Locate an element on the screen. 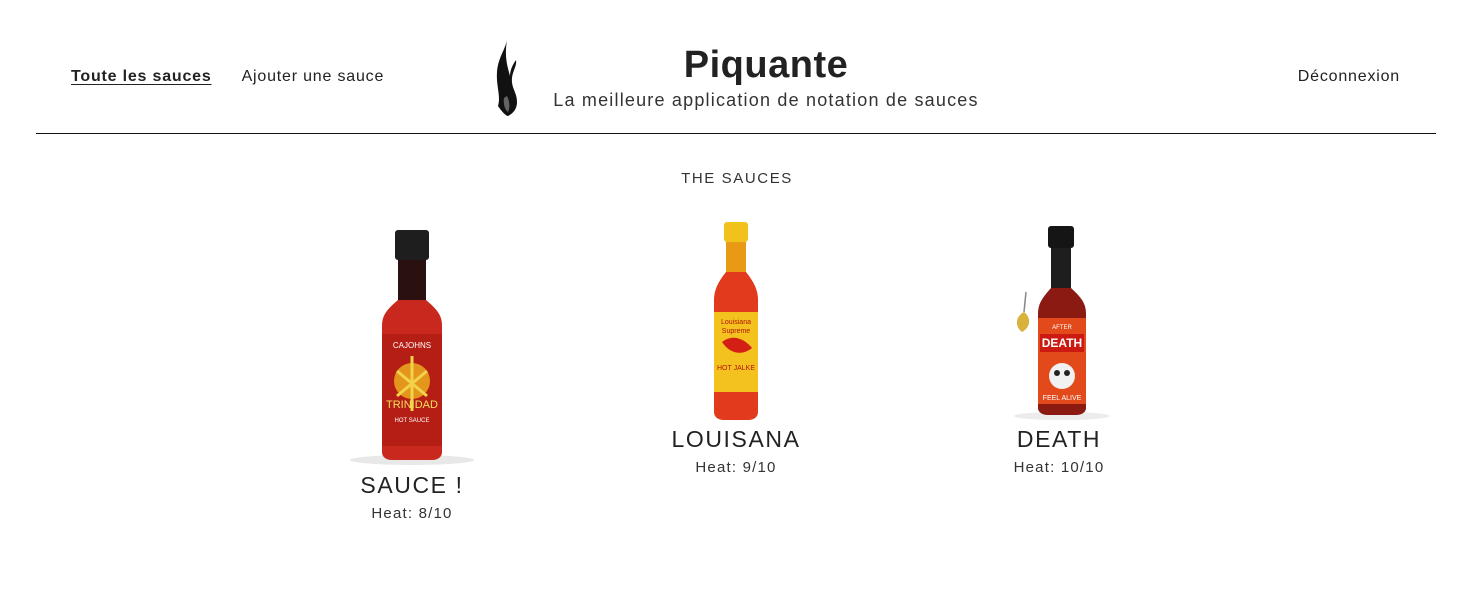 The width and height of the screenshot is (1474, 590). svg-text: Louisiana is located at coordinates (736, 322).